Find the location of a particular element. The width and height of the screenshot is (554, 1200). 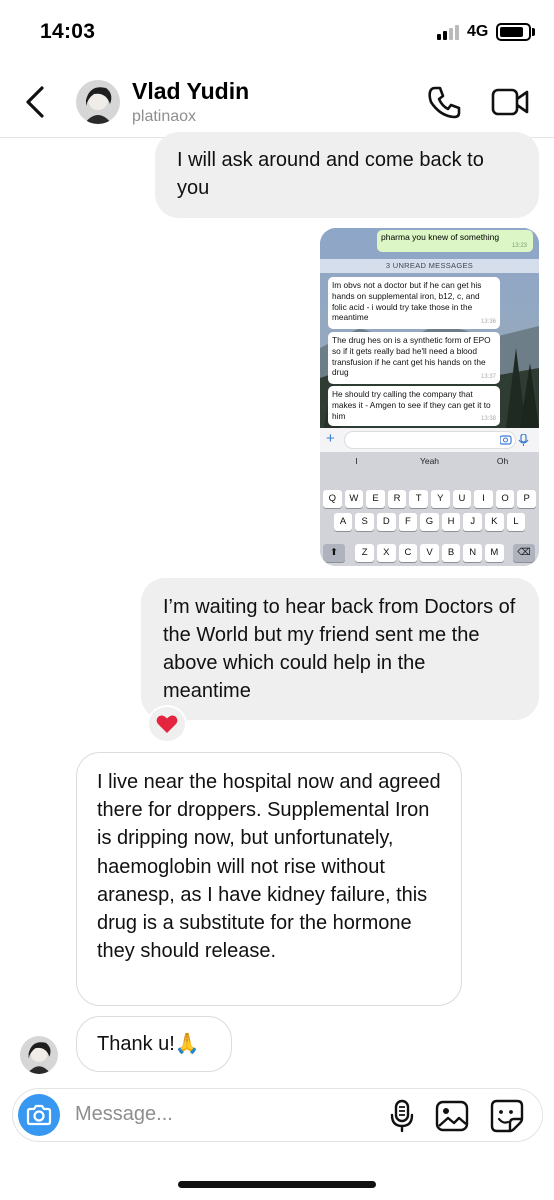

key: T is located at coordinates (418, 499).